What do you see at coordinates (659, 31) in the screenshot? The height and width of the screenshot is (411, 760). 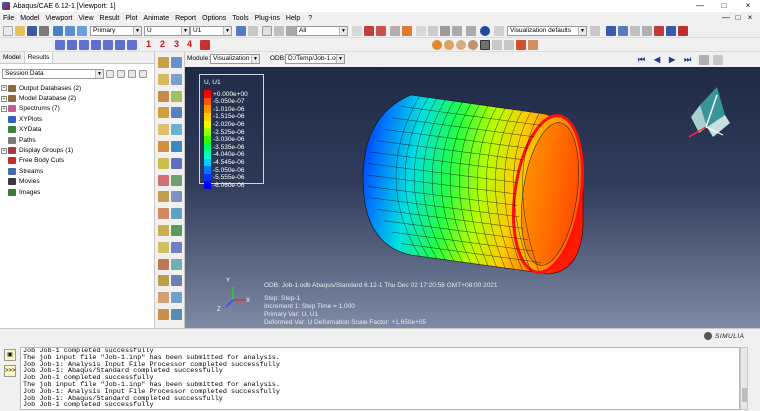 I see `box-zoom-icon` at bounding box center [659, 31].